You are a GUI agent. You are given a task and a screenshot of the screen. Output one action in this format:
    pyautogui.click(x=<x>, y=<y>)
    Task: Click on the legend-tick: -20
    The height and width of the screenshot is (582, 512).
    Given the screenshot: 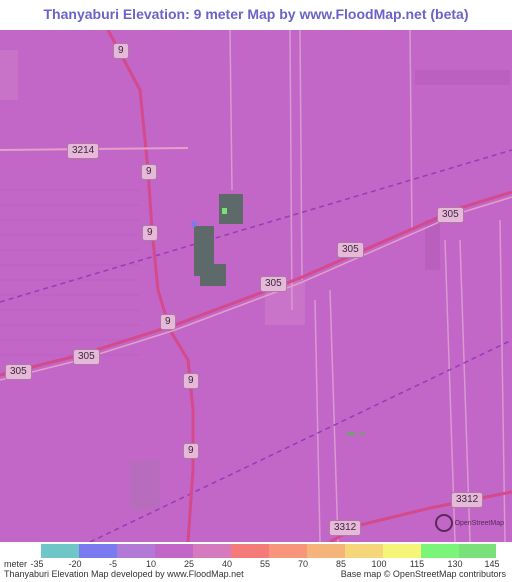 What is the action you would take?
    pyautogui.click(x=75, y=564)
    